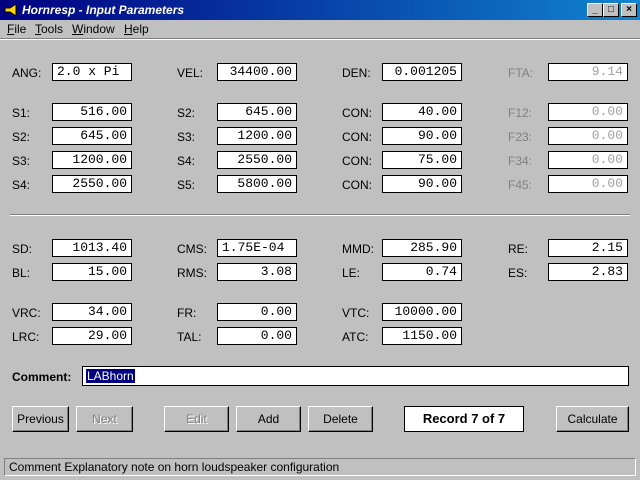  I want to click on f45-label: F45:, so click(520, 185).